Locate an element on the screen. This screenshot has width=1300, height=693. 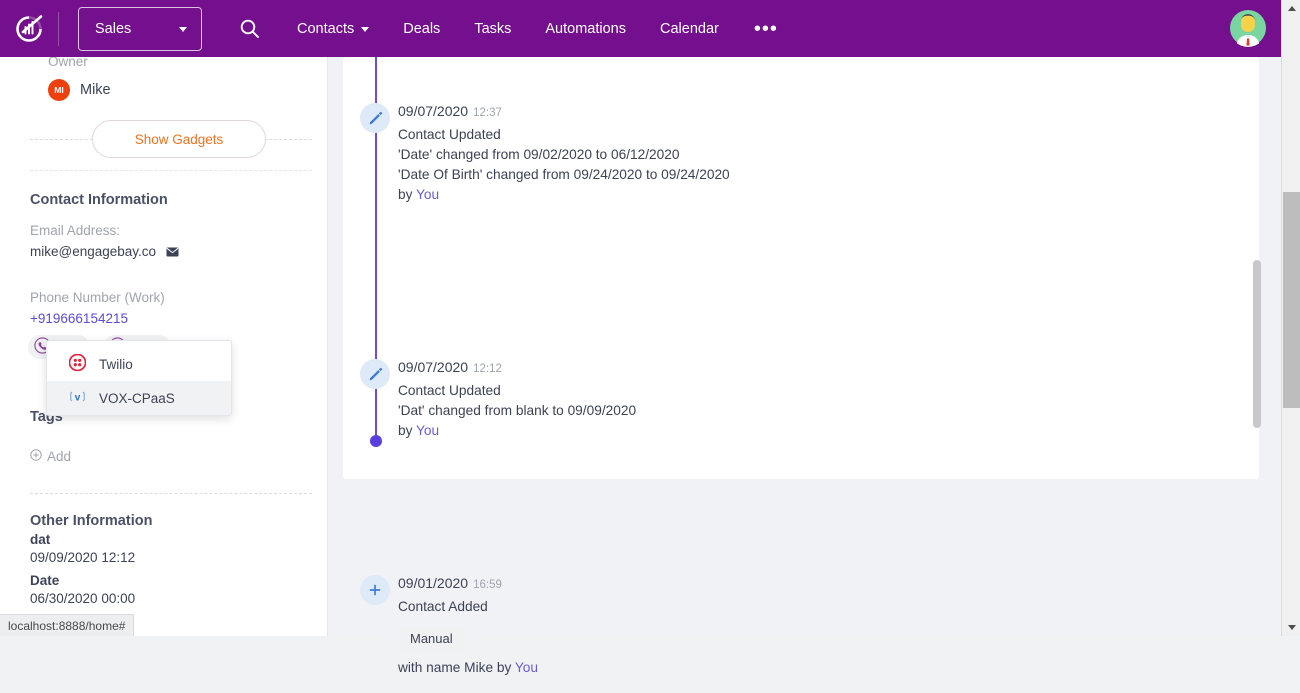
page-scrollbar is located at coordinates (1256, 403).